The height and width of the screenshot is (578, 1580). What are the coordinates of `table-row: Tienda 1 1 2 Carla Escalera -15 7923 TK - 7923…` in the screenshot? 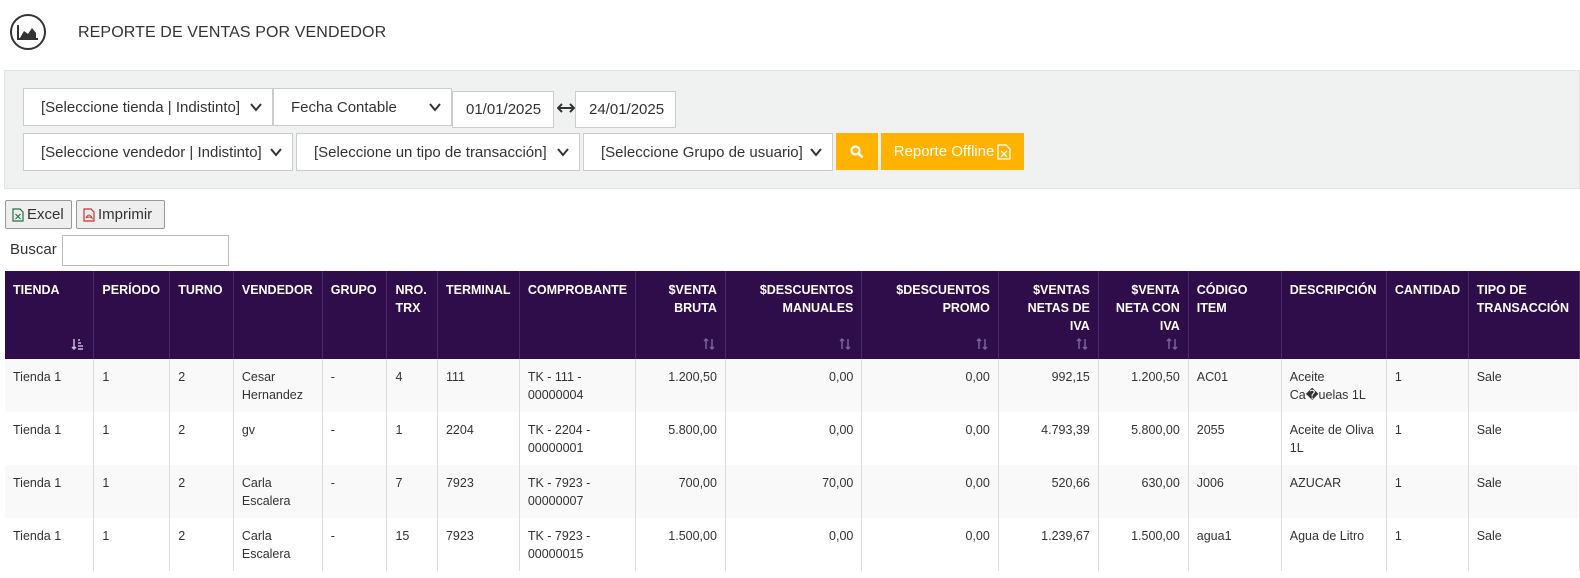 It's located at (792, 544).